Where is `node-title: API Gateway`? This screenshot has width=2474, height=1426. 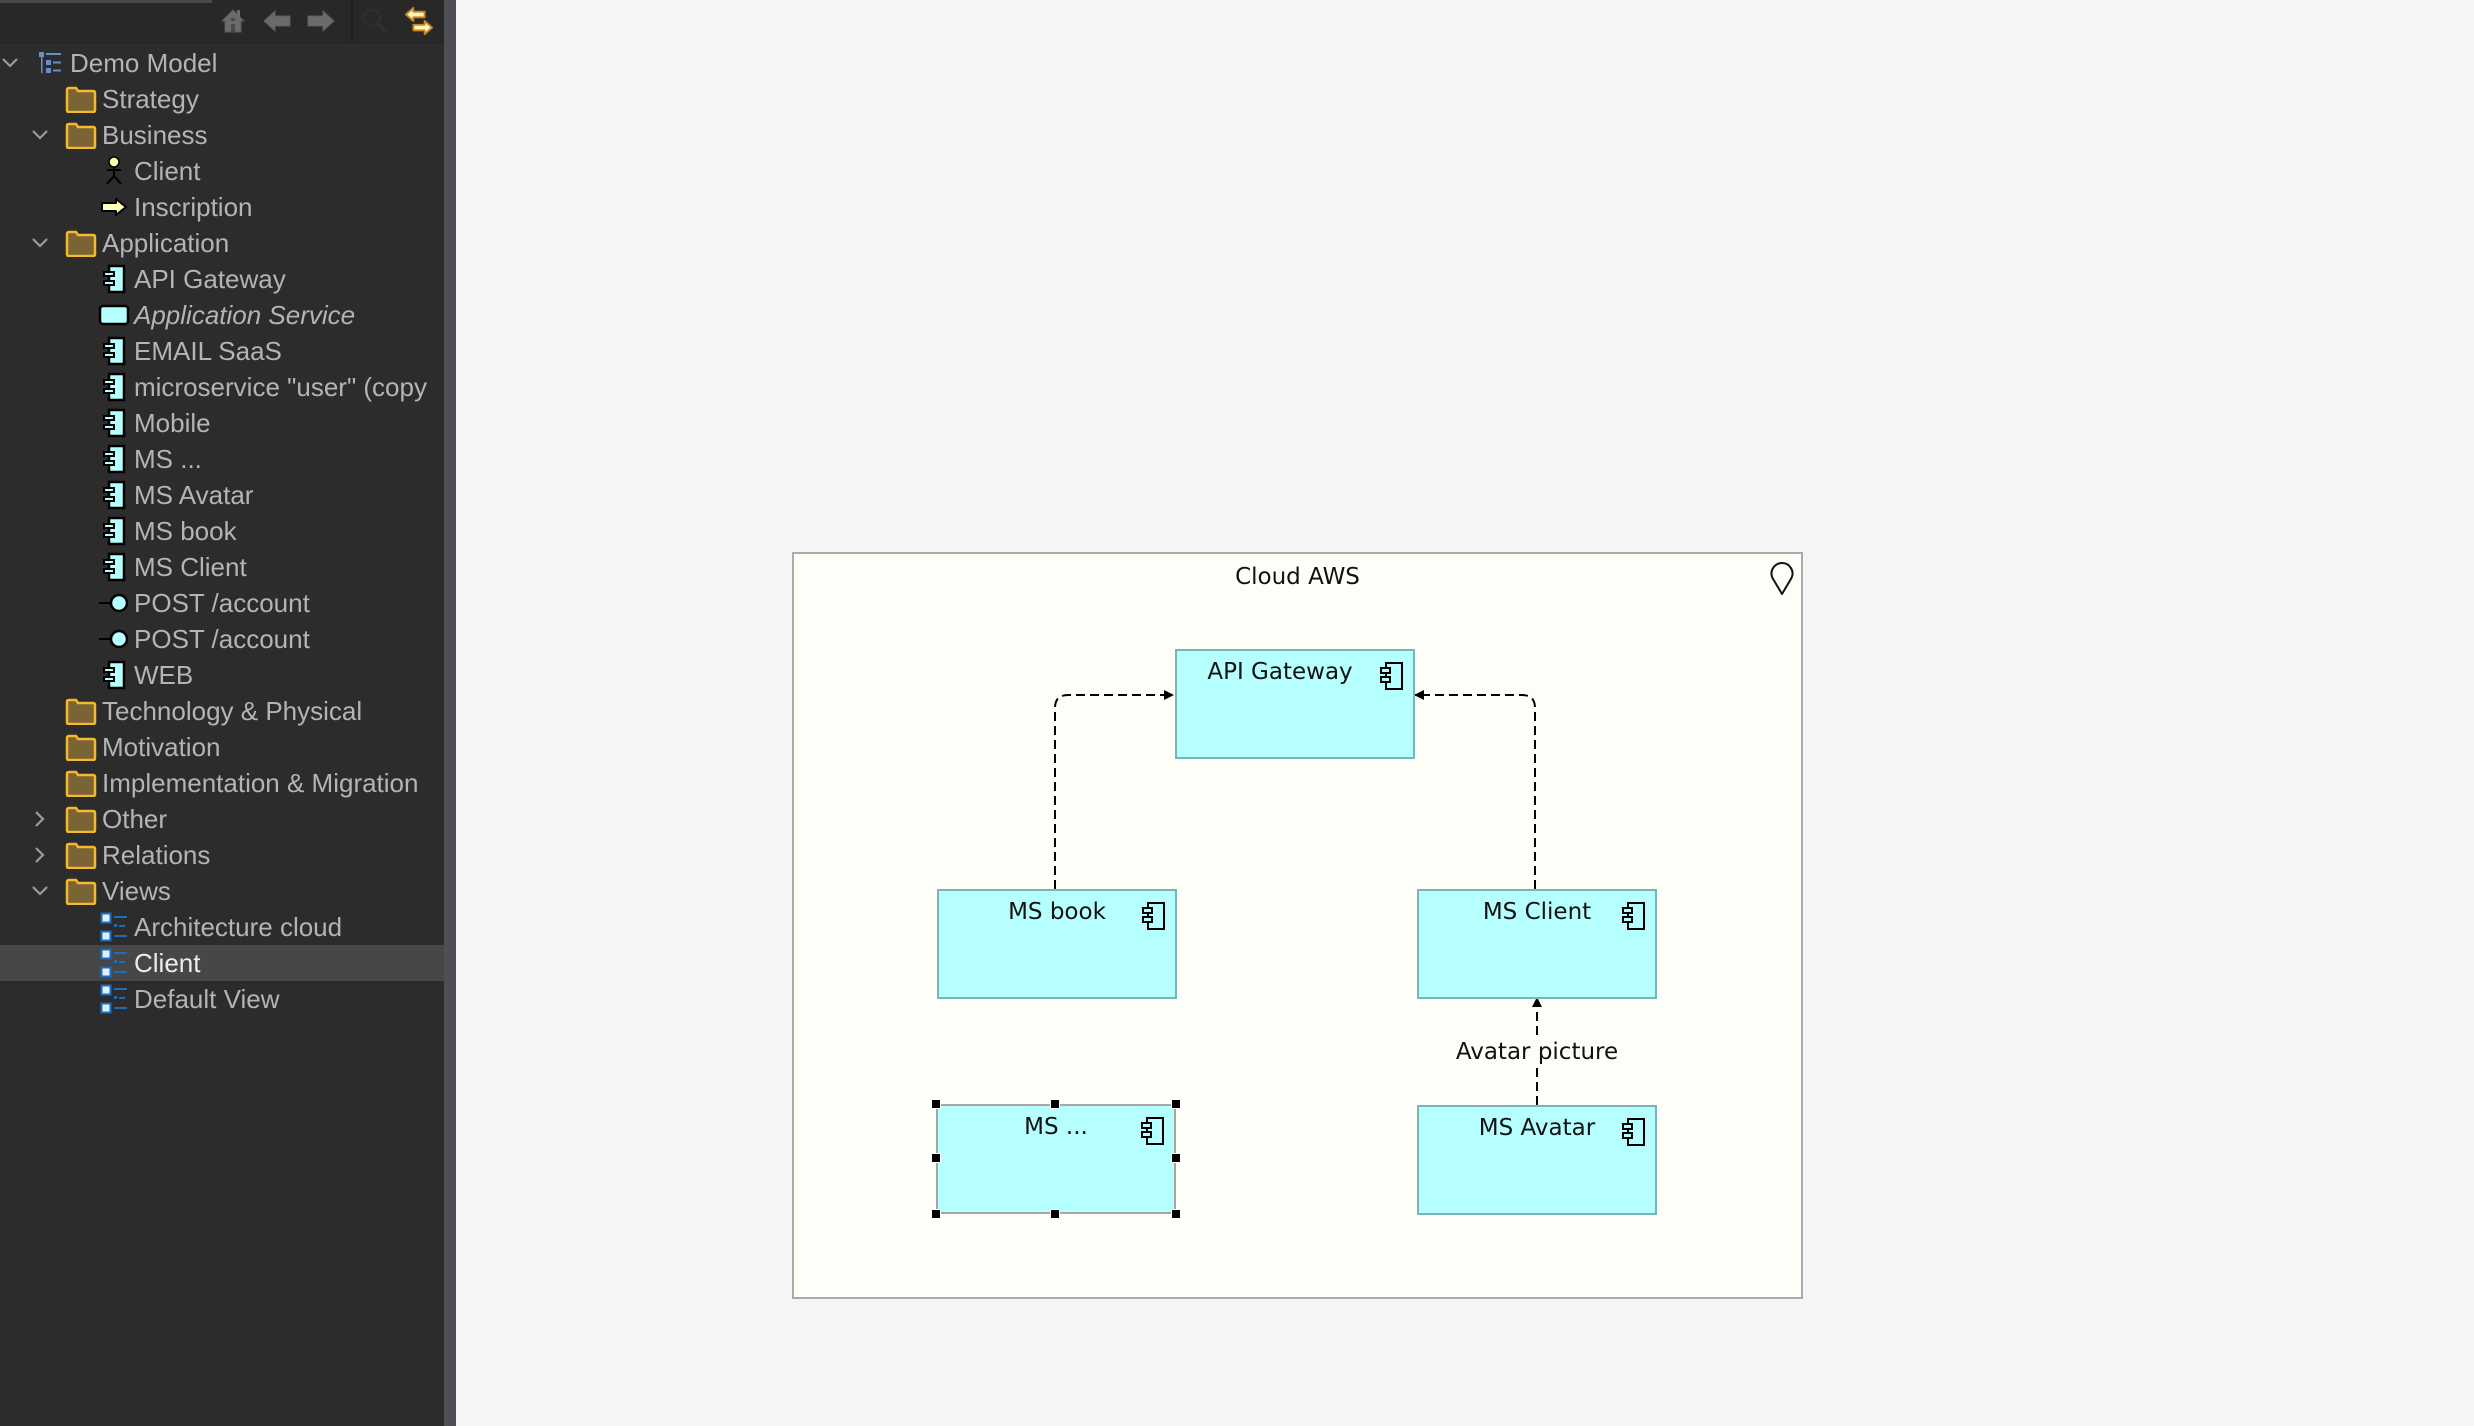 node-title: API Gateway is located at coordinates (1280, 672).